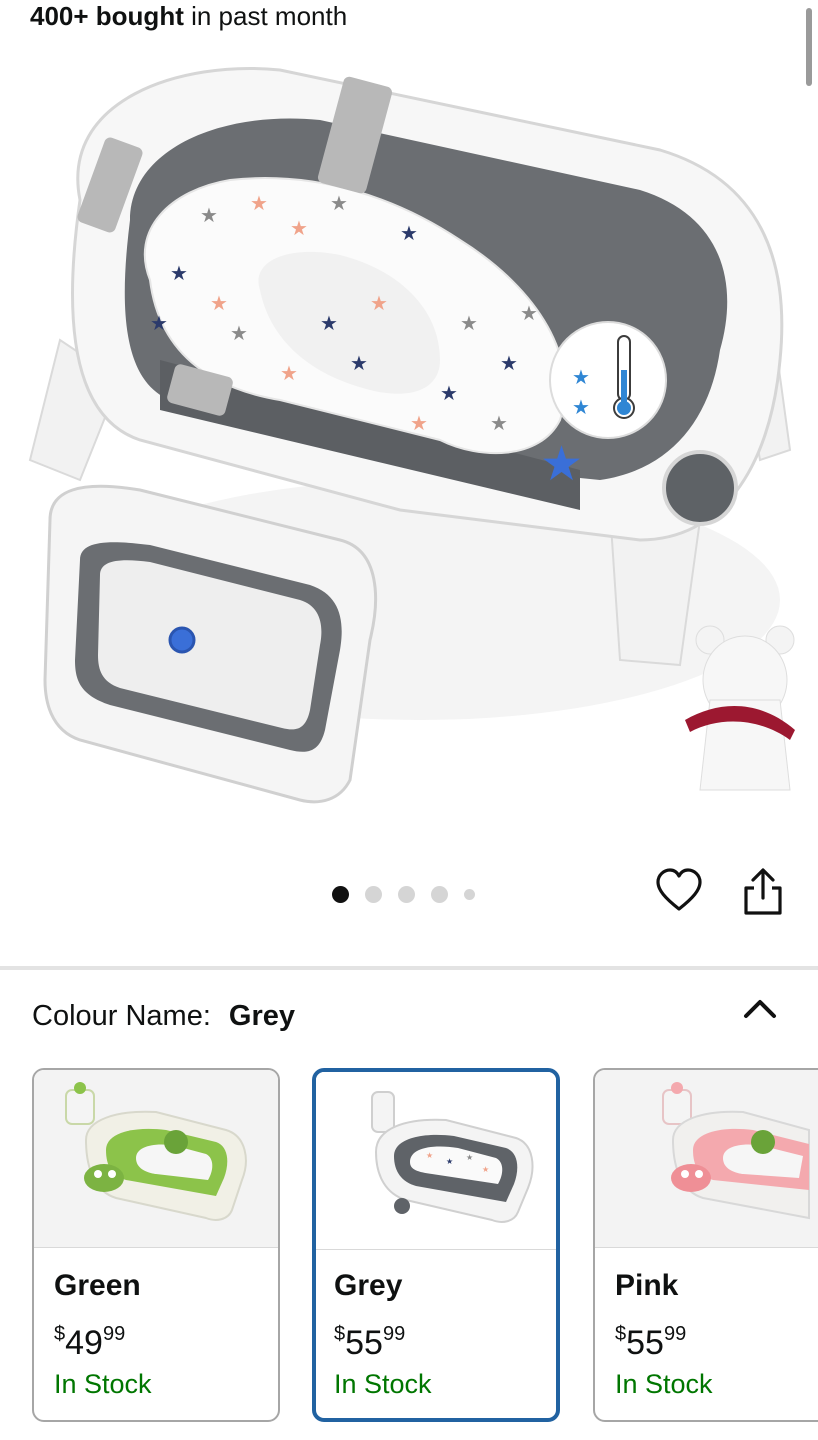  Describe the element at coordinates (84, 1343) in the screenshot. I see `price-whole: 49` at that location.